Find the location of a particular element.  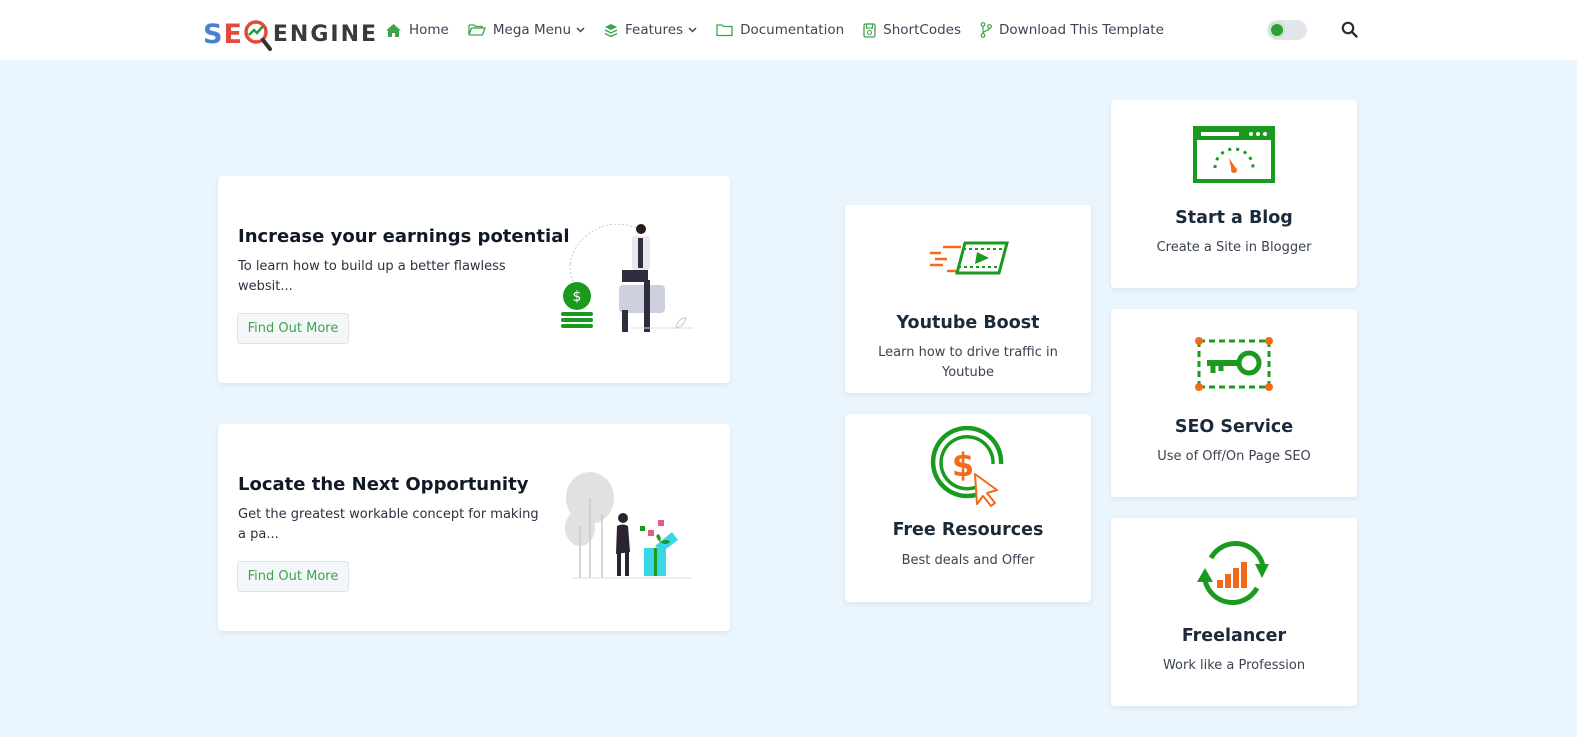

nav-item-features: Features is located at coordinates (650, 30).